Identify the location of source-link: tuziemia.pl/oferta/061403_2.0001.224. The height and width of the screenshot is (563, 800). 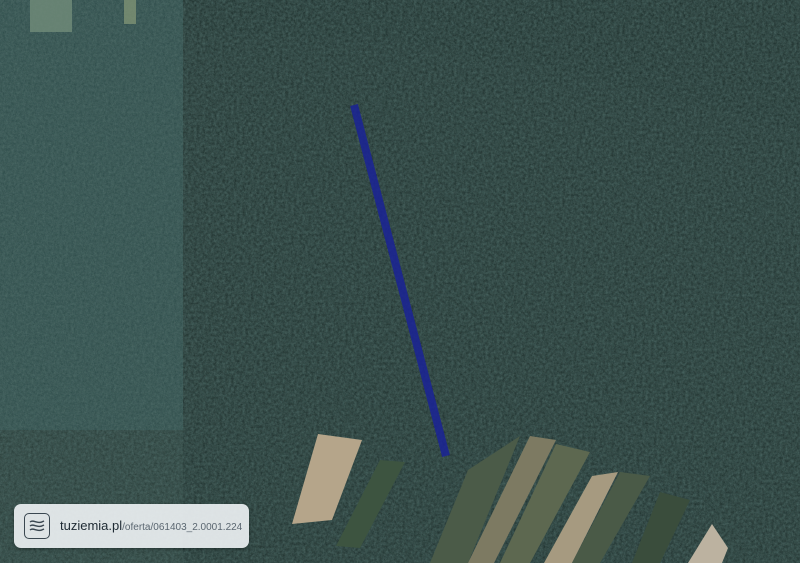
(151, 526).